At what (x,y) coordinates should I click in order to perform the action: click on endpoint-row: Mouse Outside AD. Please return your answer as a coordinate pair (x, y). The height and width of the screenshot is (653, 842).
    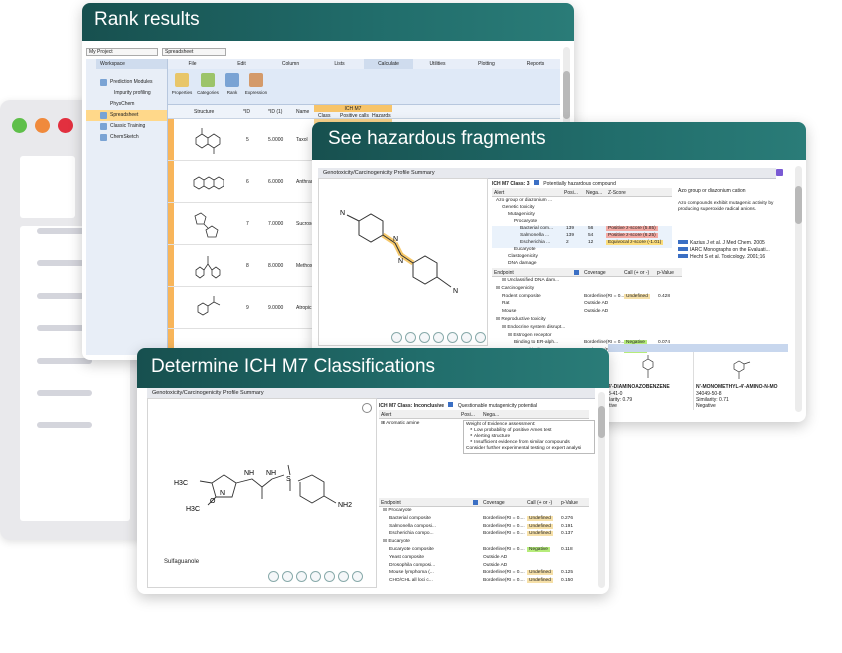
    Looking at the image, I should click on (587, 313).